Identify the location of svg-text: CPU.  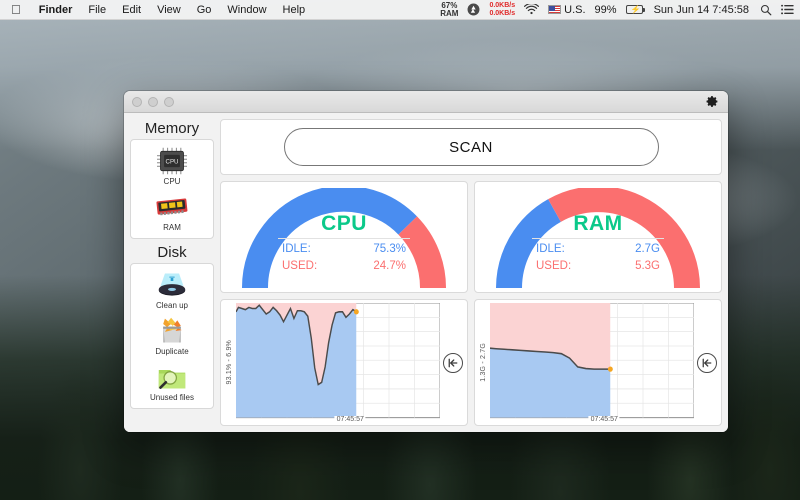
(172, 162).